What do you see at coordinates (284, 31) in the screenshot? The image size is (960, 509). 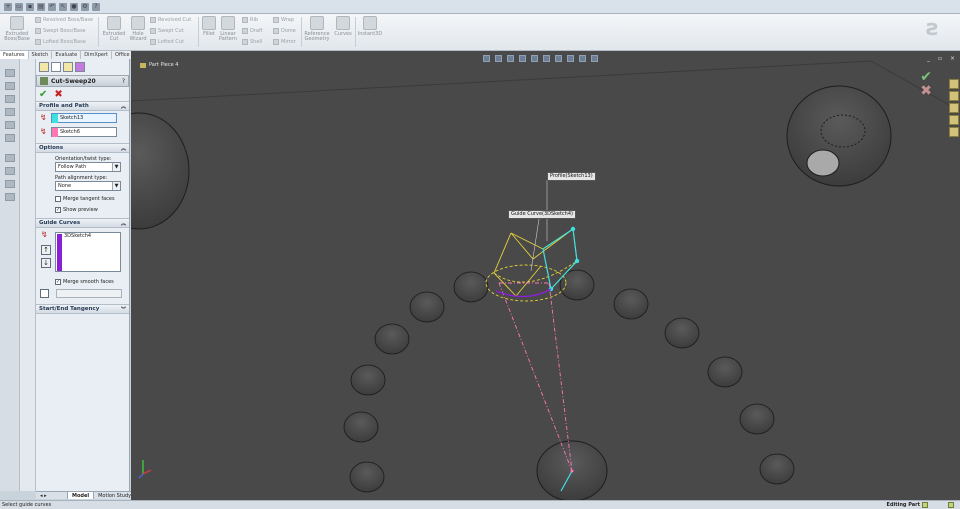 I see `dome-button: Dome` at bounding box center [284, 31].